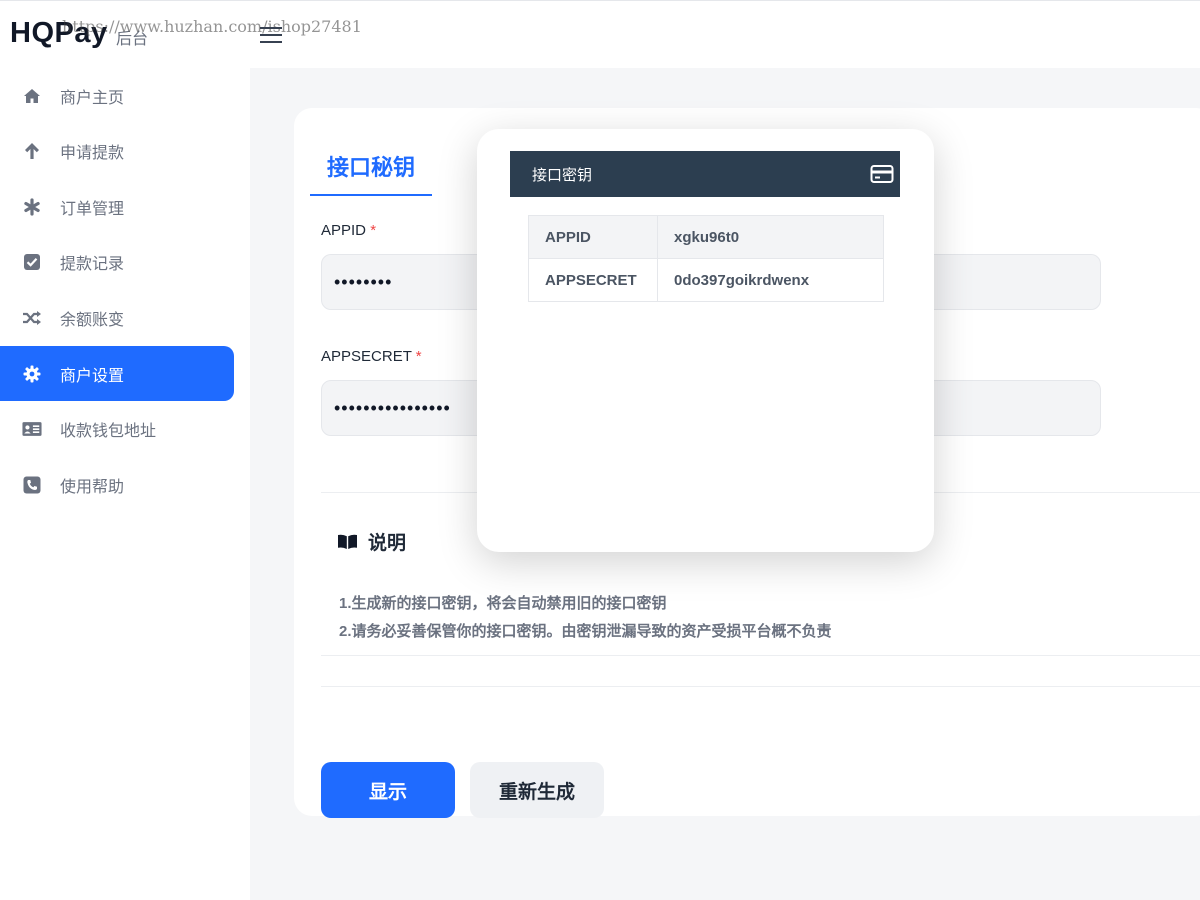 The image size is (1200, 900). Describe the element at coordinates (585, 631) in the screenshot. I see `instruction-line: 2.请务必妥善保管你的接口密钥。由密钥泄漏导致的资产受损平台概不负责` at that location.